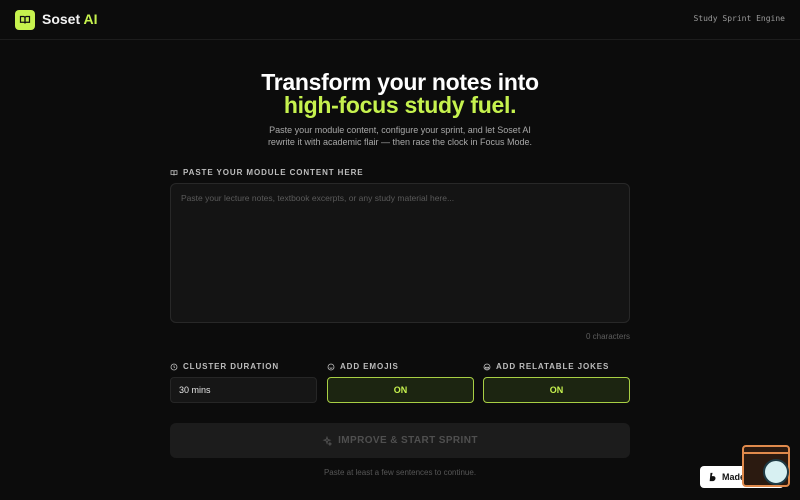 The width and height of the screenshot is (800, 500). I want to click on jokes-toggle: ON, so click(556, 390).